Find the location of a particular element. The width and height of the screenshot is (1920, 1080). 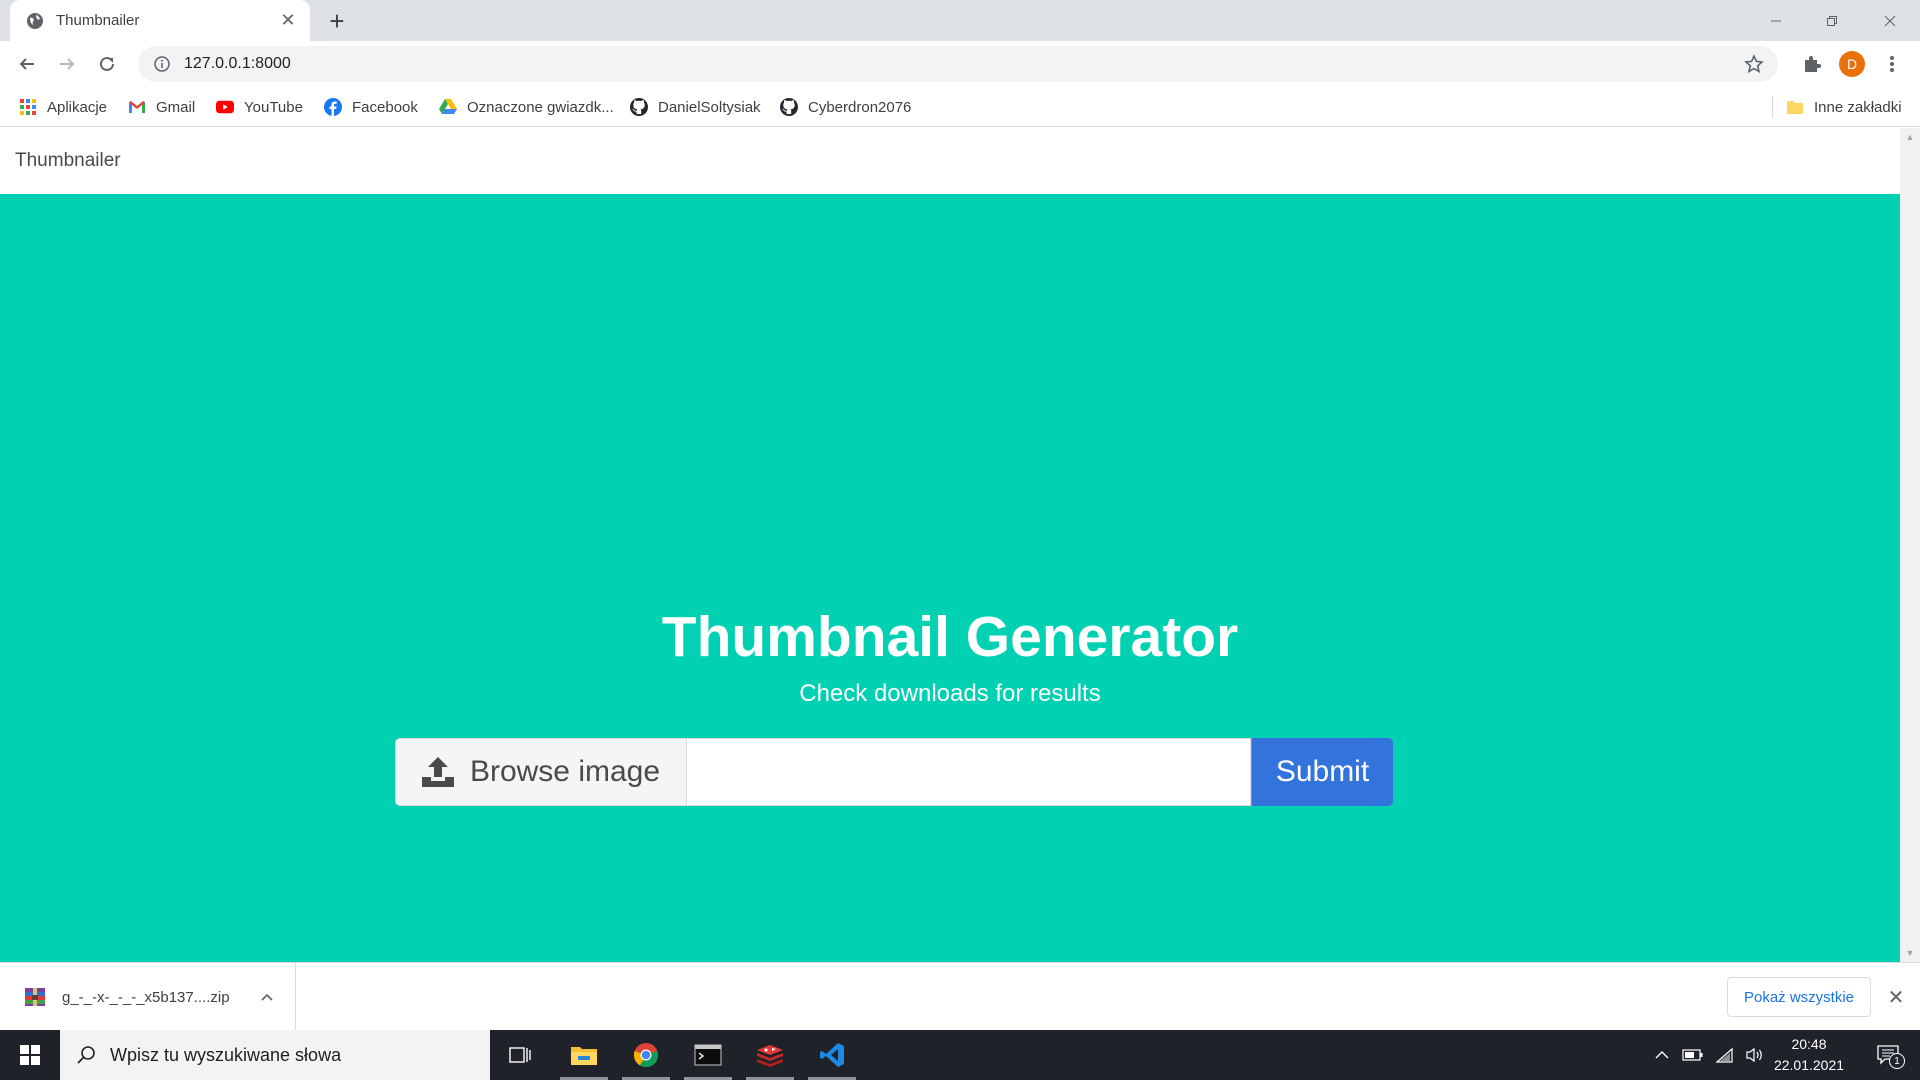

apps-grid-icon is located at coordinates (28, 107).